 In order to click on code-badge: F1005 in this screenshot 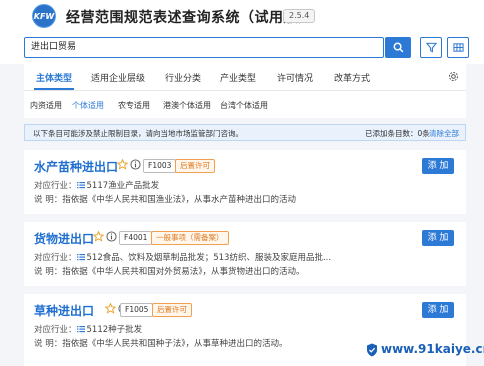, I will do `click(137, 310)`.